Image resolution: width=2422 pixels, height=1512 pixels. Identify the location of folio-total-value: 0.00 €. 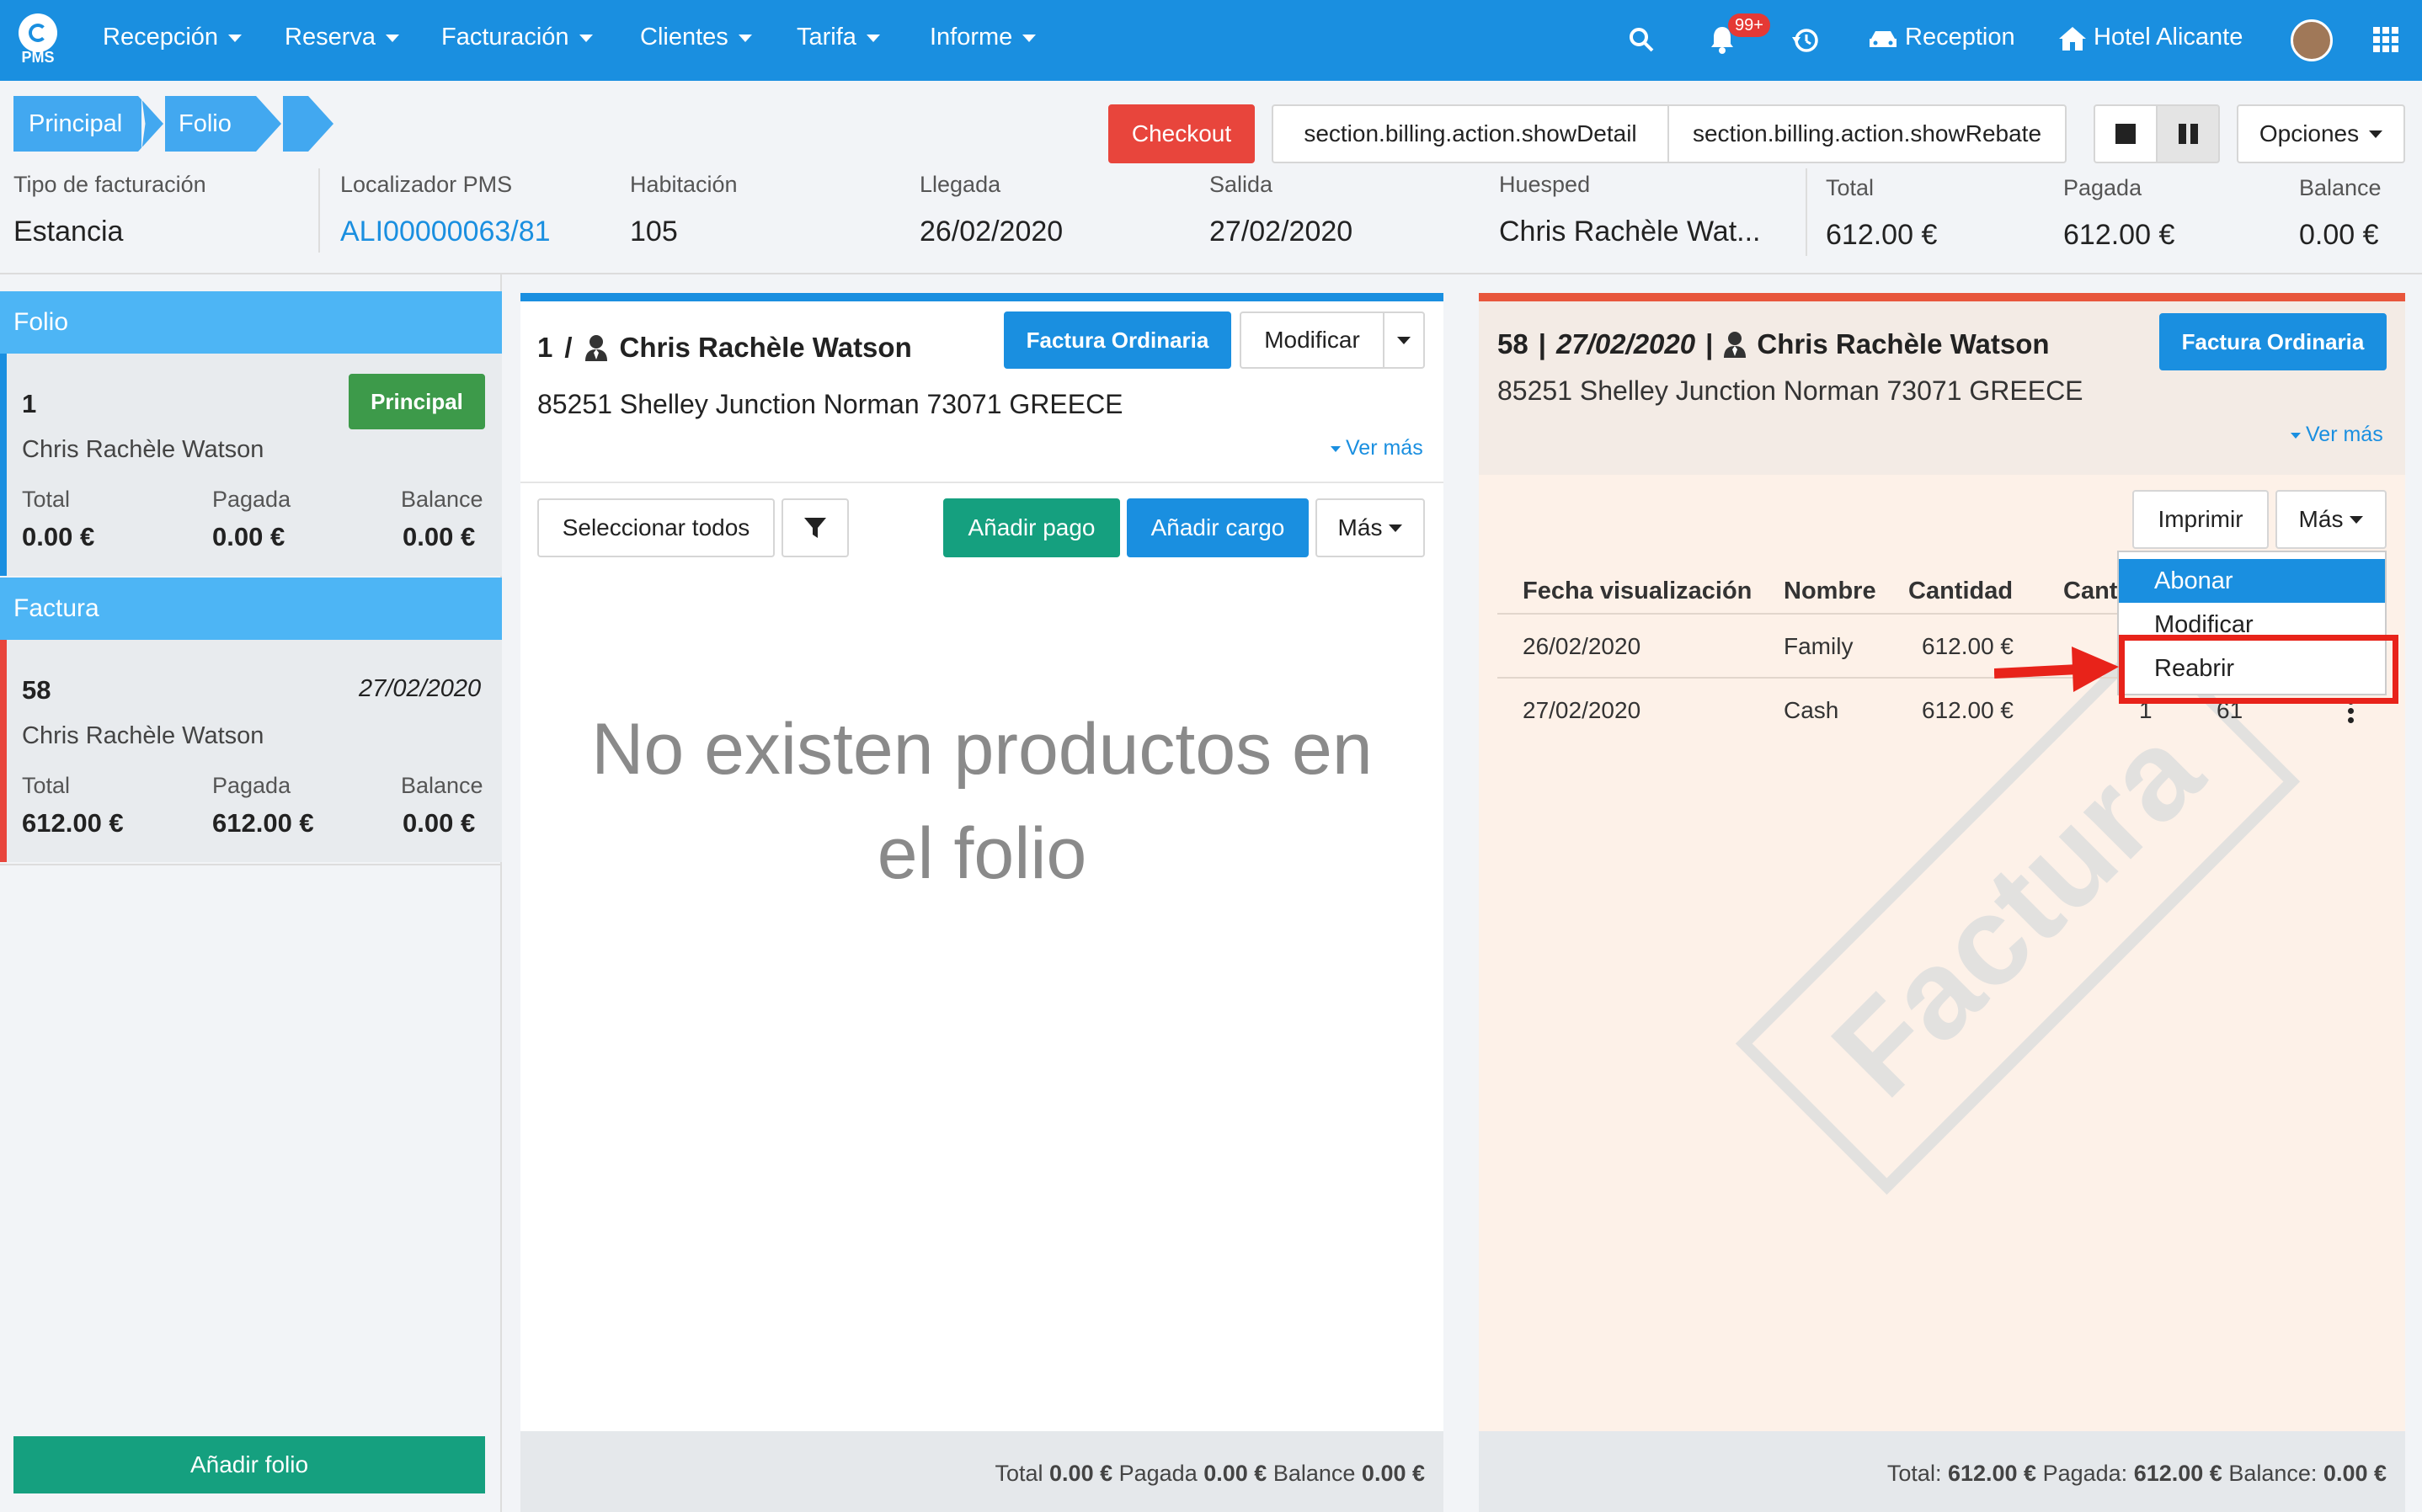
(59, 536).